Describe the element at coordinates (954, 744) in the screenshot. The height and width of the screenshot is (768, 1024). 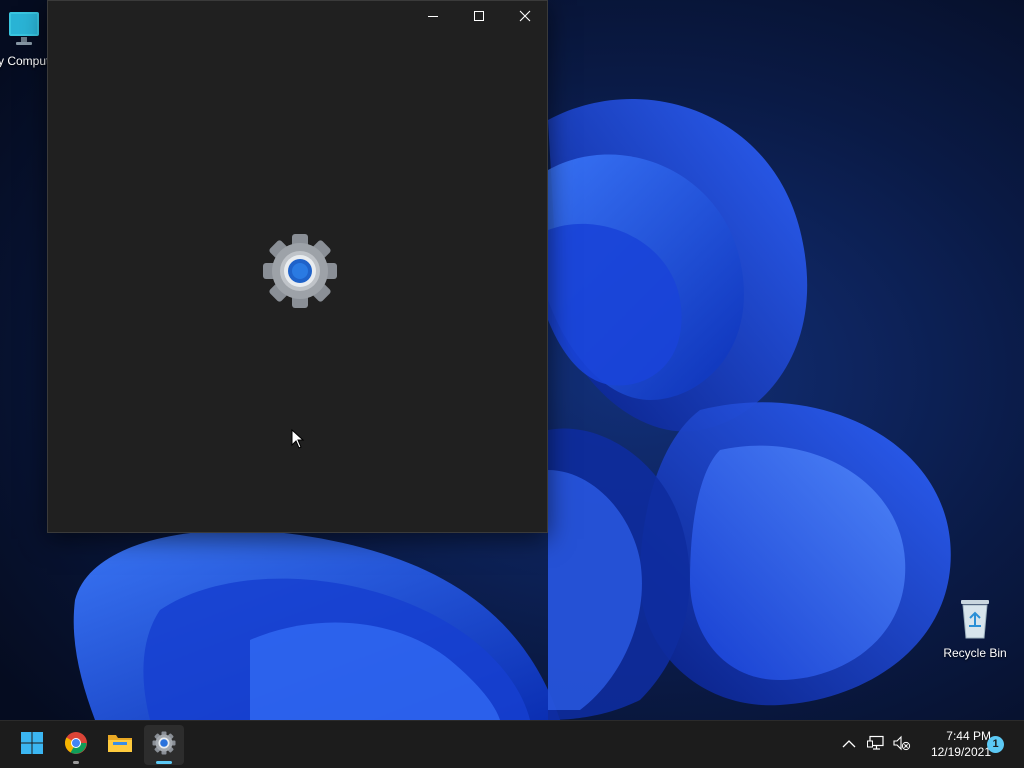
I see `system-clock: 7:44 PM 12/19/2021` at that location.